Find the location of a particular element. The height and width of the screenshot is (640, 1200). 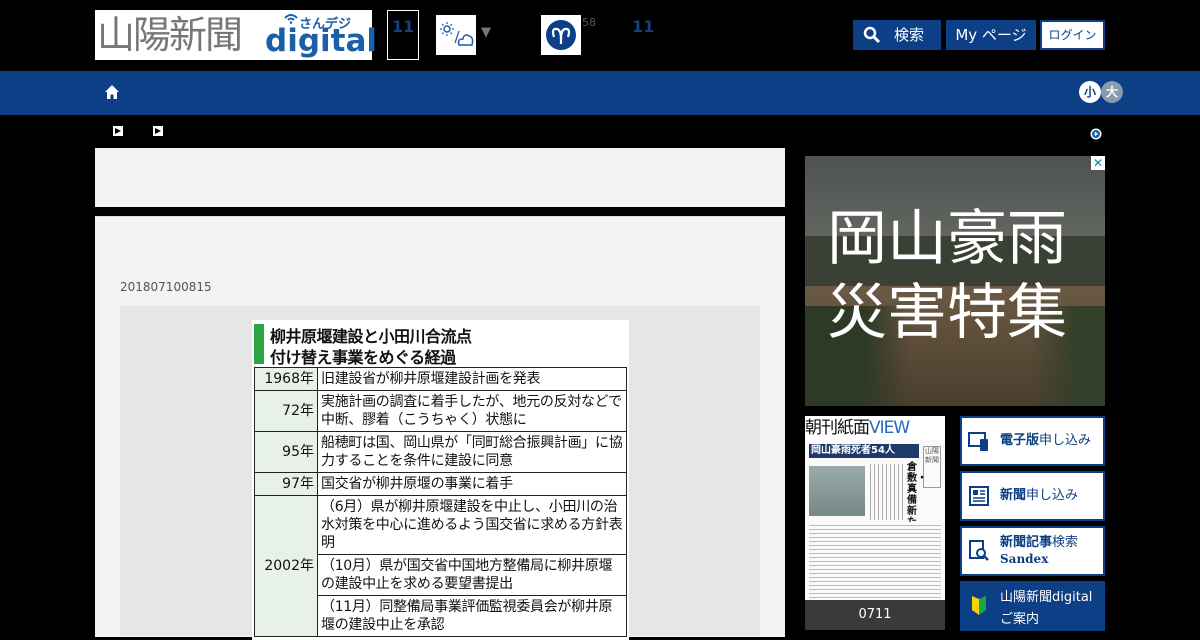

search-label: 検索 is located at coordinates (909, 35).